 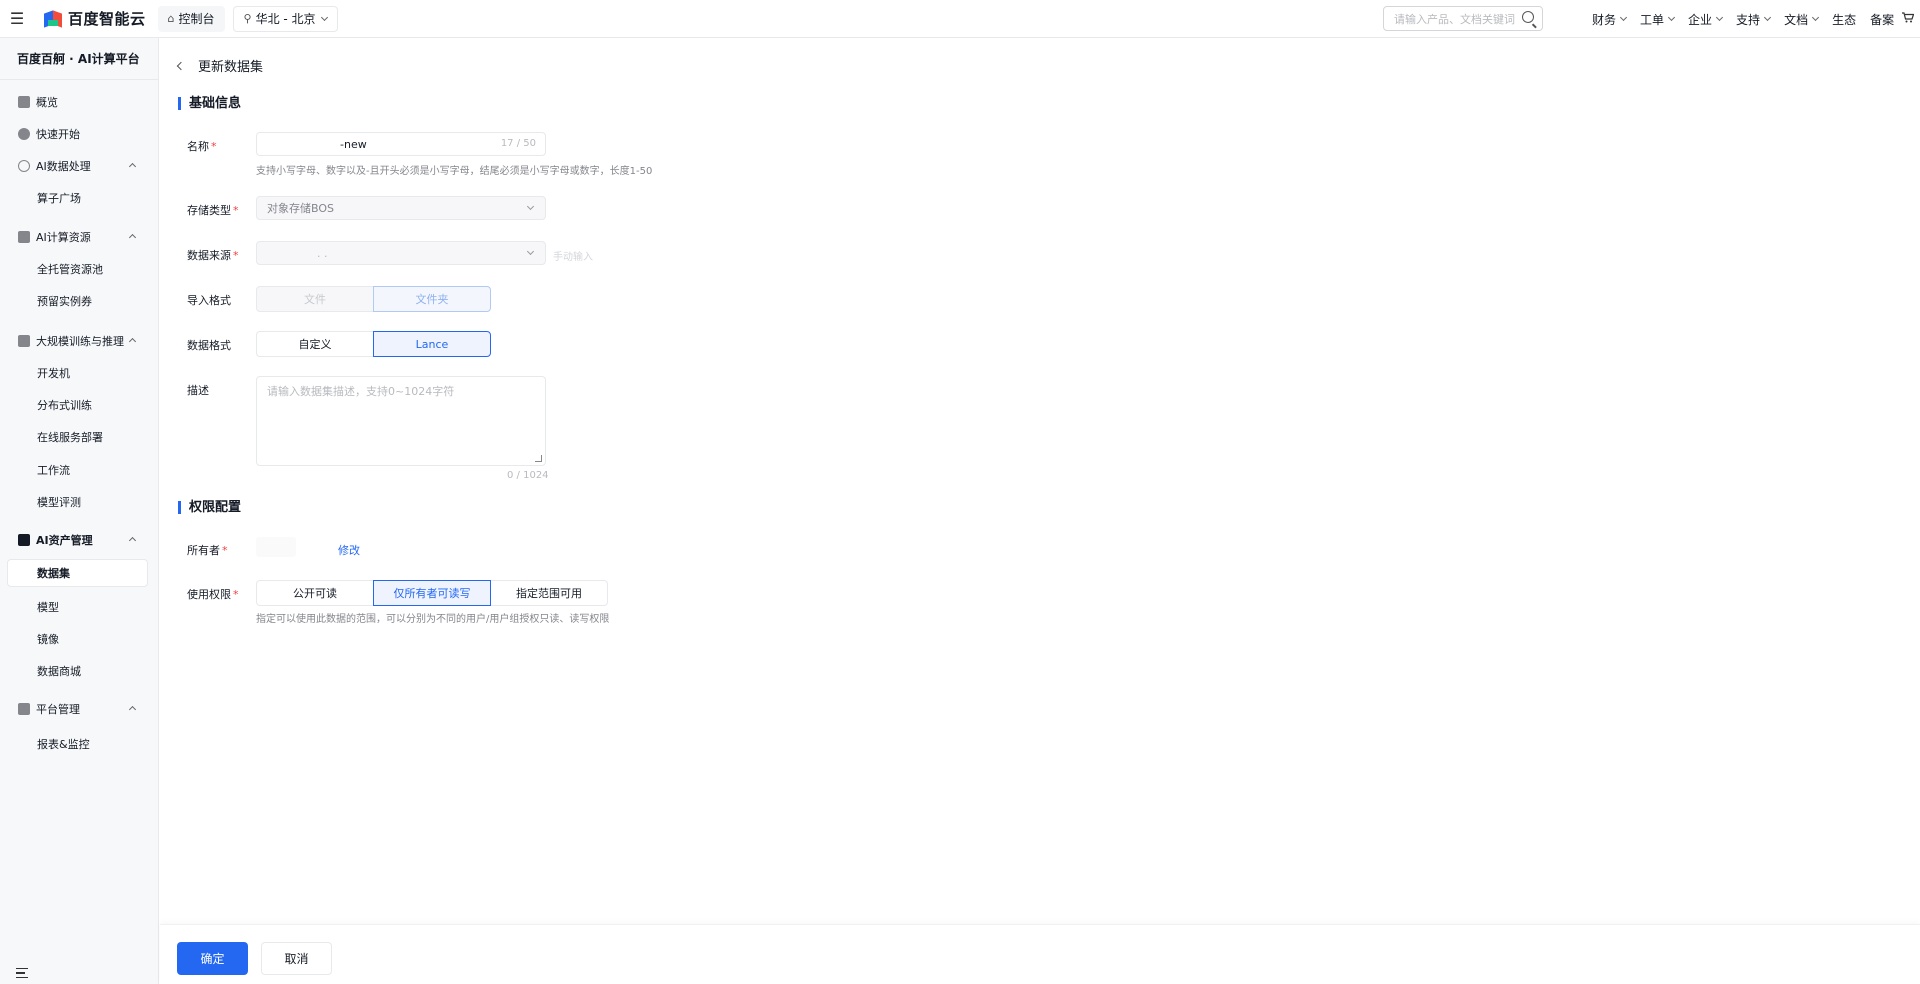 What do you see at coordinates (401, 208) in the screenshot?
I see `storage-type-select: 对象存储BOS` at bounding box center [401, 208].